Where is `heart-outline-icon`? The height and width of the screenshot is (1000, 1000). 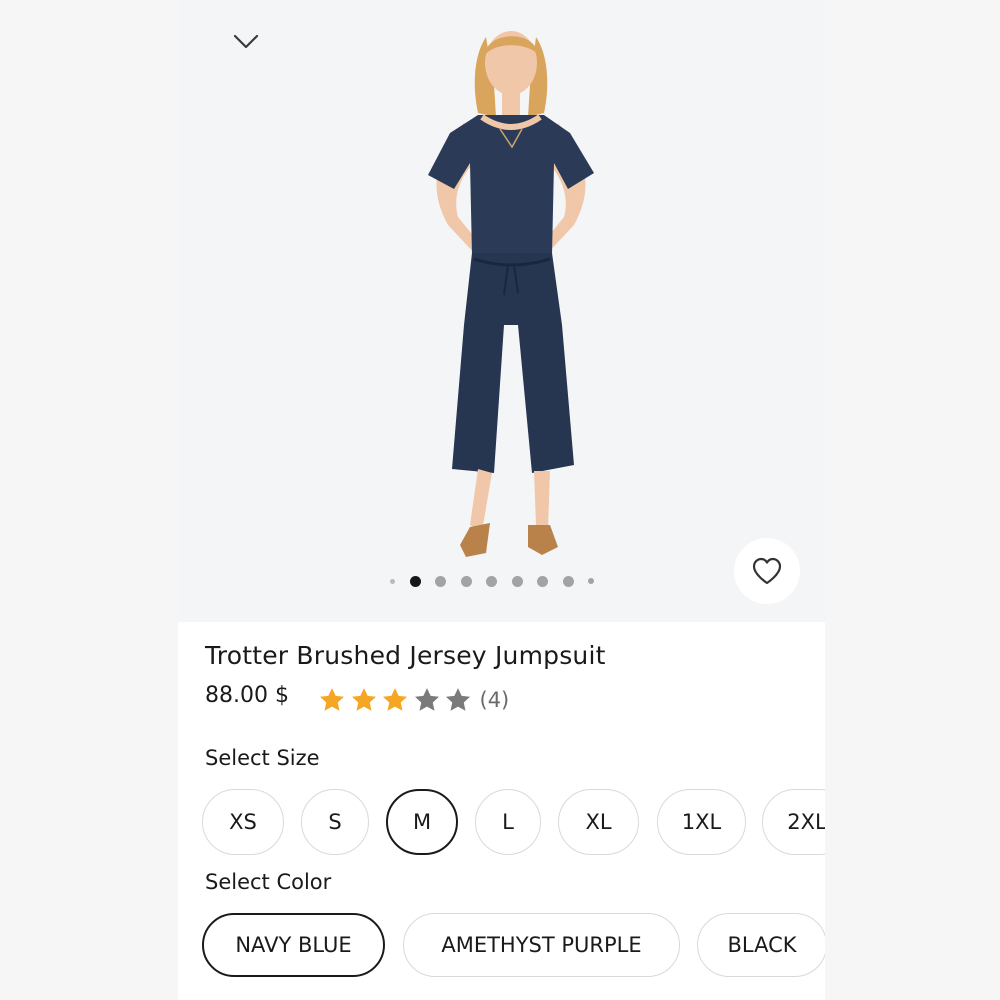 heart-outline-icon is located at coordinates (767, 571).